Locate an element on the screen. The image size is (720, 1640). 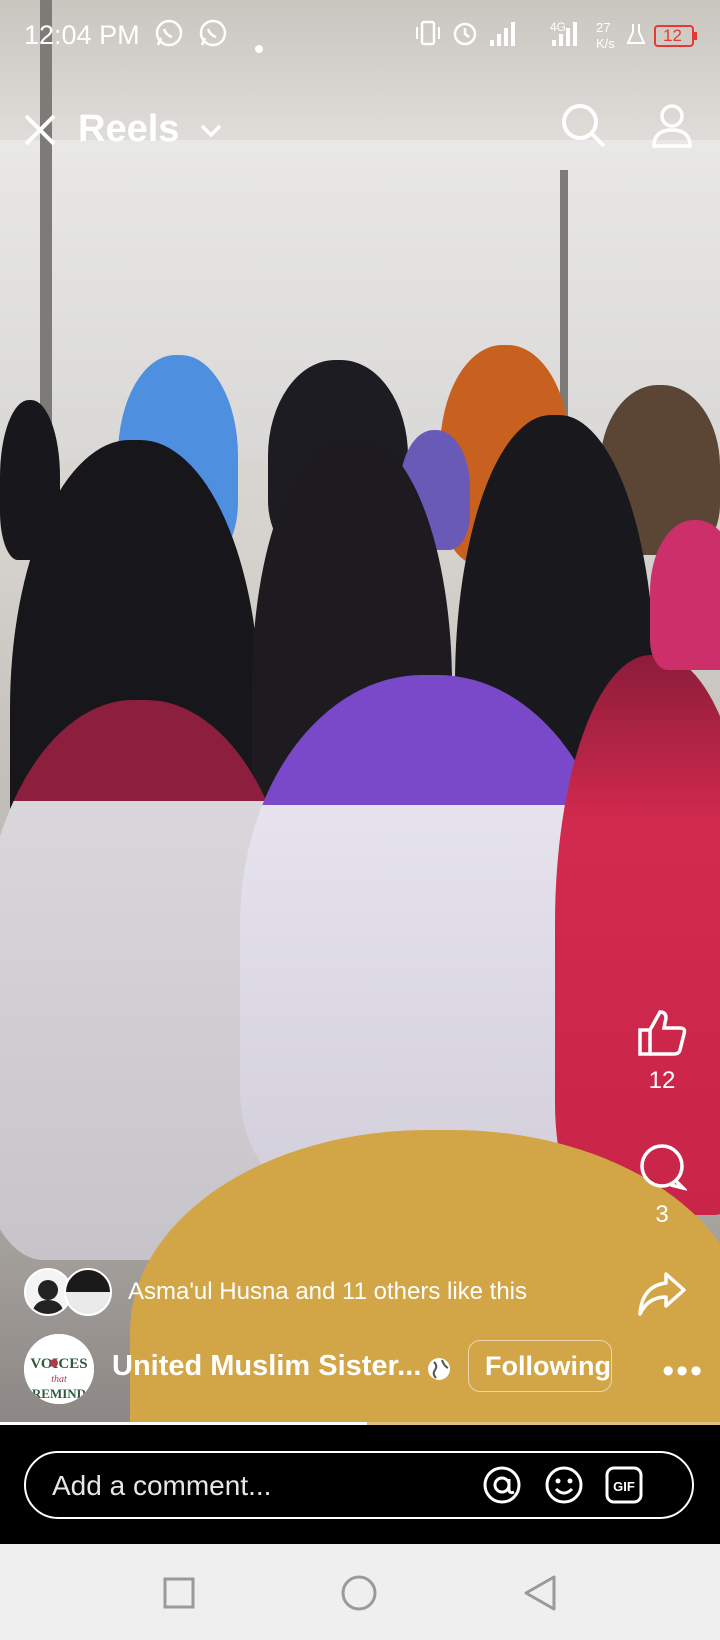
share-icon is located at coordinates (662, 1297).